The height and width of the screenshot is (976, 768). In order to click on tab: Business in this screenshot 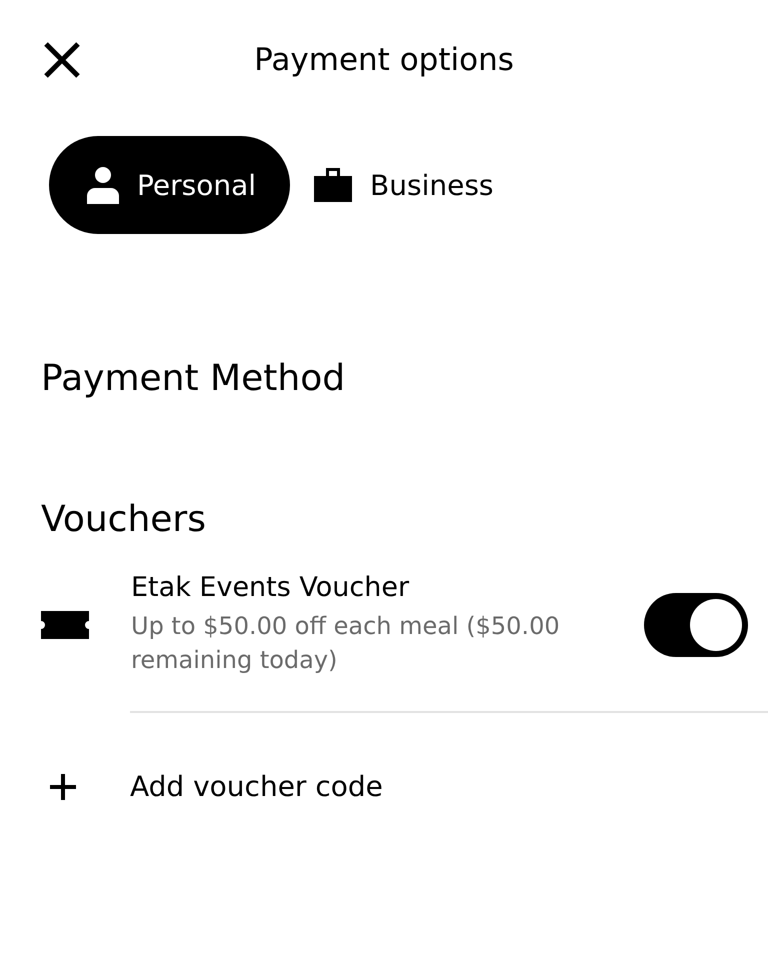, I will do `click(414, 185)`.